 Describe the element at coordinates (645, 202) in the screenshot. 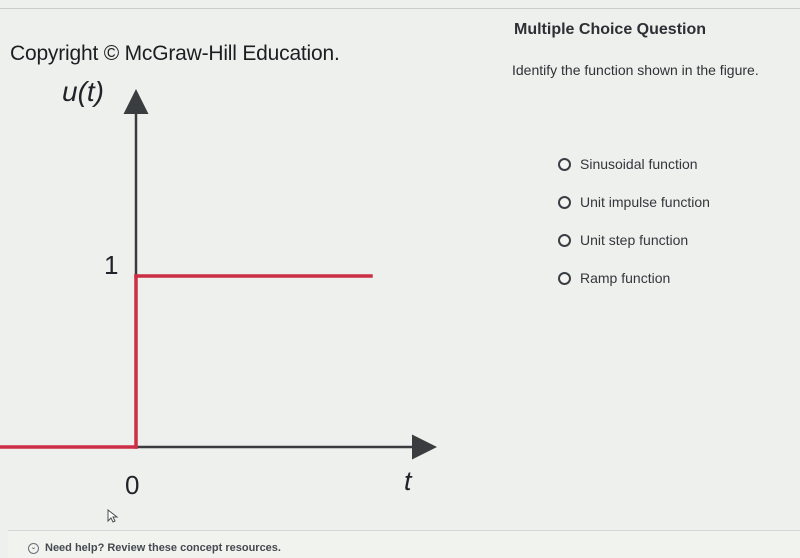

I see `answer-option-label: Unit impulse function` at that location.